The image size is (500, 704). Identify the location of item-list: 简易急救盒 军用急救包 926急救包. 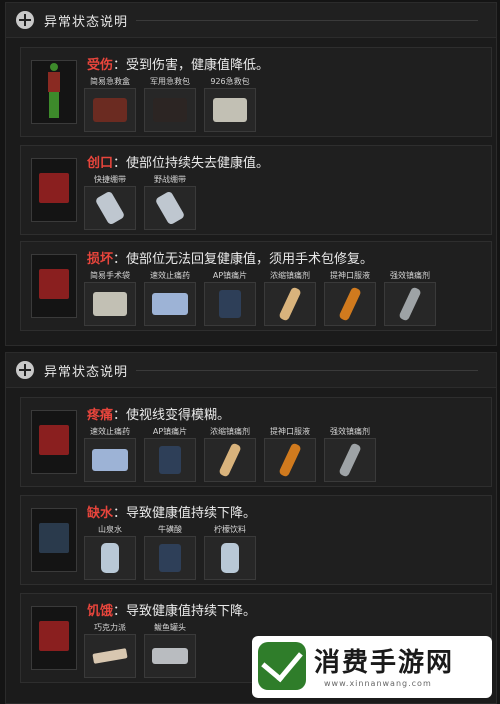
(170, 104).